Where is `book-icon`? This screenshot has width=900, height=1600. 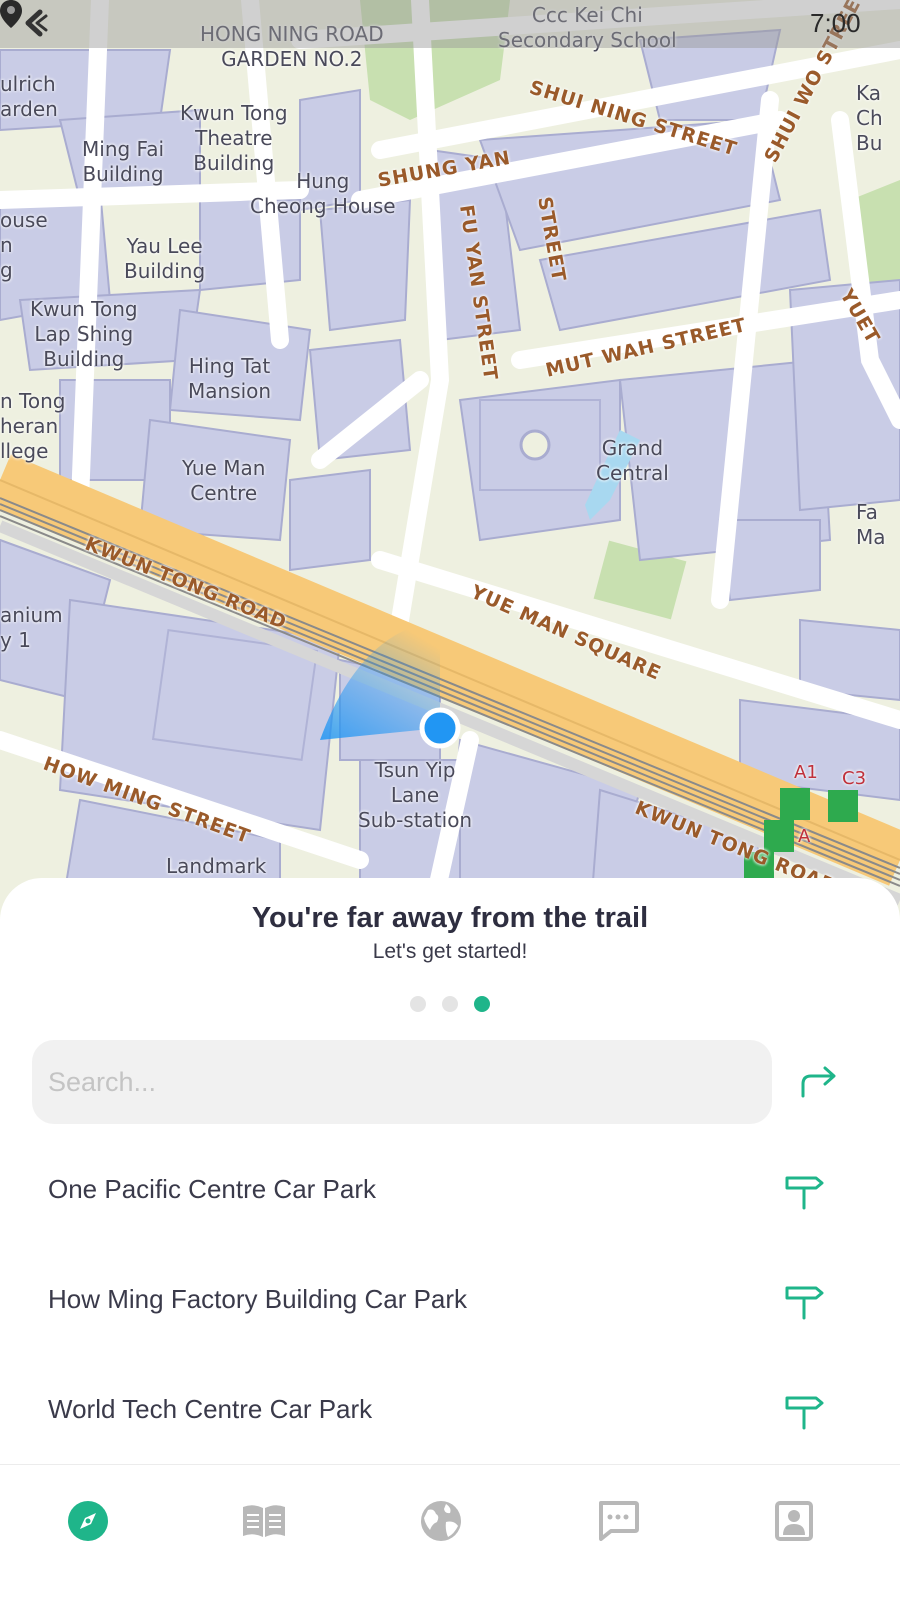
book-icon is located at coordinates (264, 1521).